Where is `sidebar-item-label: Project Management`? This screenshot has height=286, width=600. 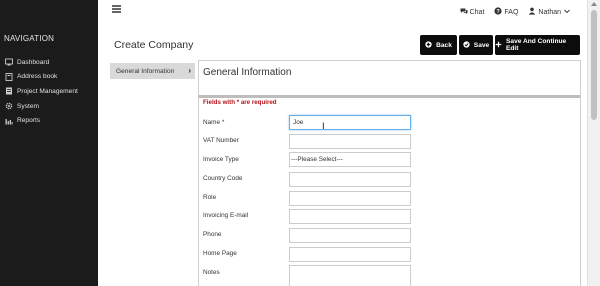
sidebar-item-label: Project Management is located at coordinates (47, 91).